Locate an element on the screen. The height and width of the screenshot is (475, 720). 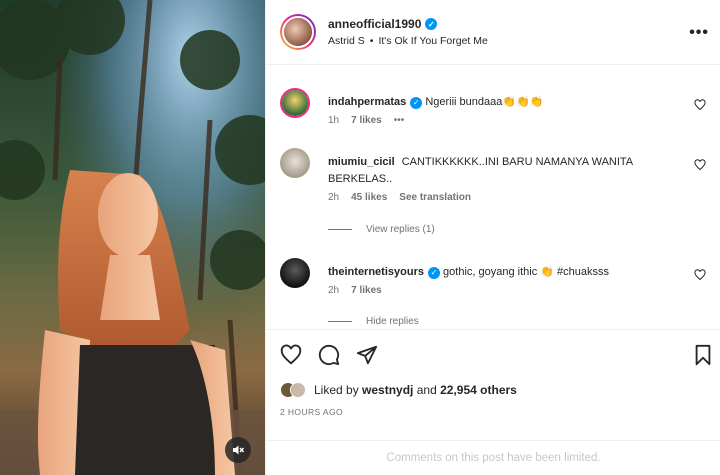
author-username-row: anneofficial1990 ✓ is located at coordinates (408, 24).